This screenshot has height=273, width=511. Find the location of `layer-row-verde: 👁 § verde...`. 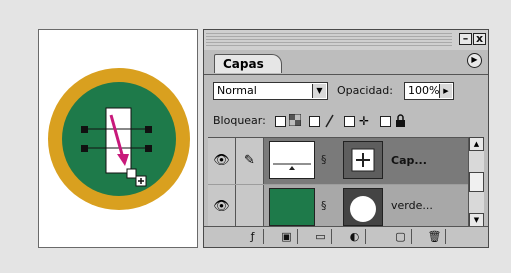

layer-row-verde: 👁 § verde... is located at coordinates (338, 206).